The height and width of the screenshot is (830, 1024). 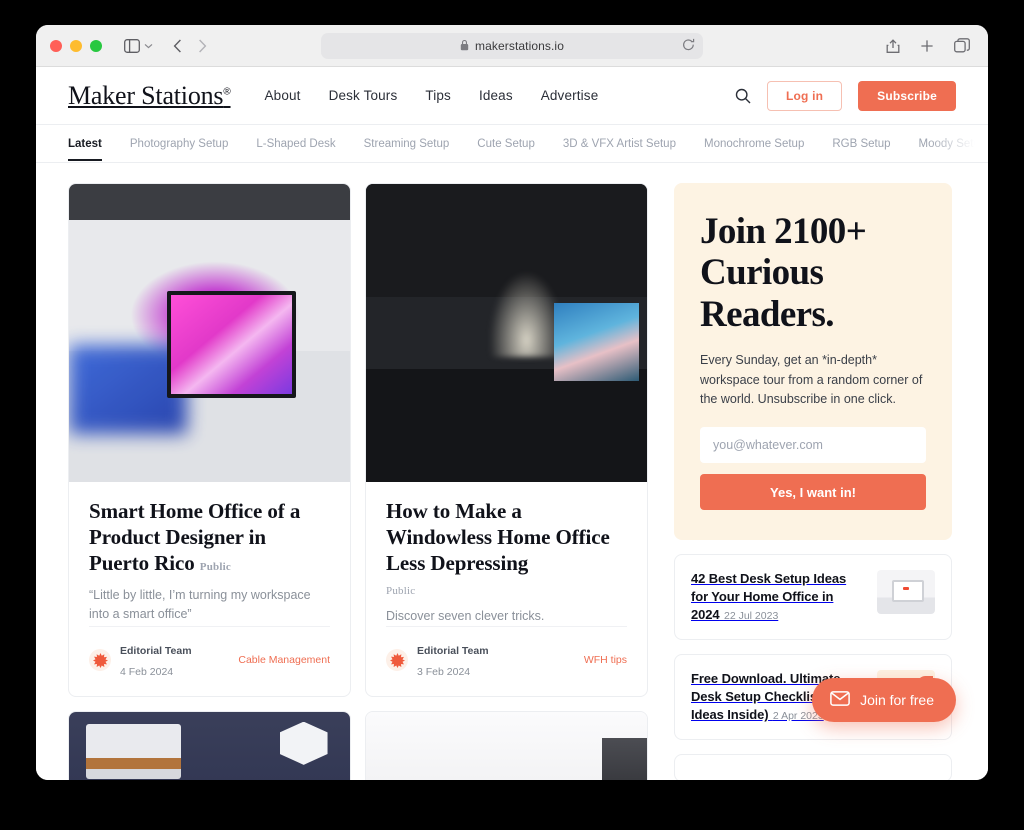 I want to click on rail-post-card-partial, so click(x=813, y=767).